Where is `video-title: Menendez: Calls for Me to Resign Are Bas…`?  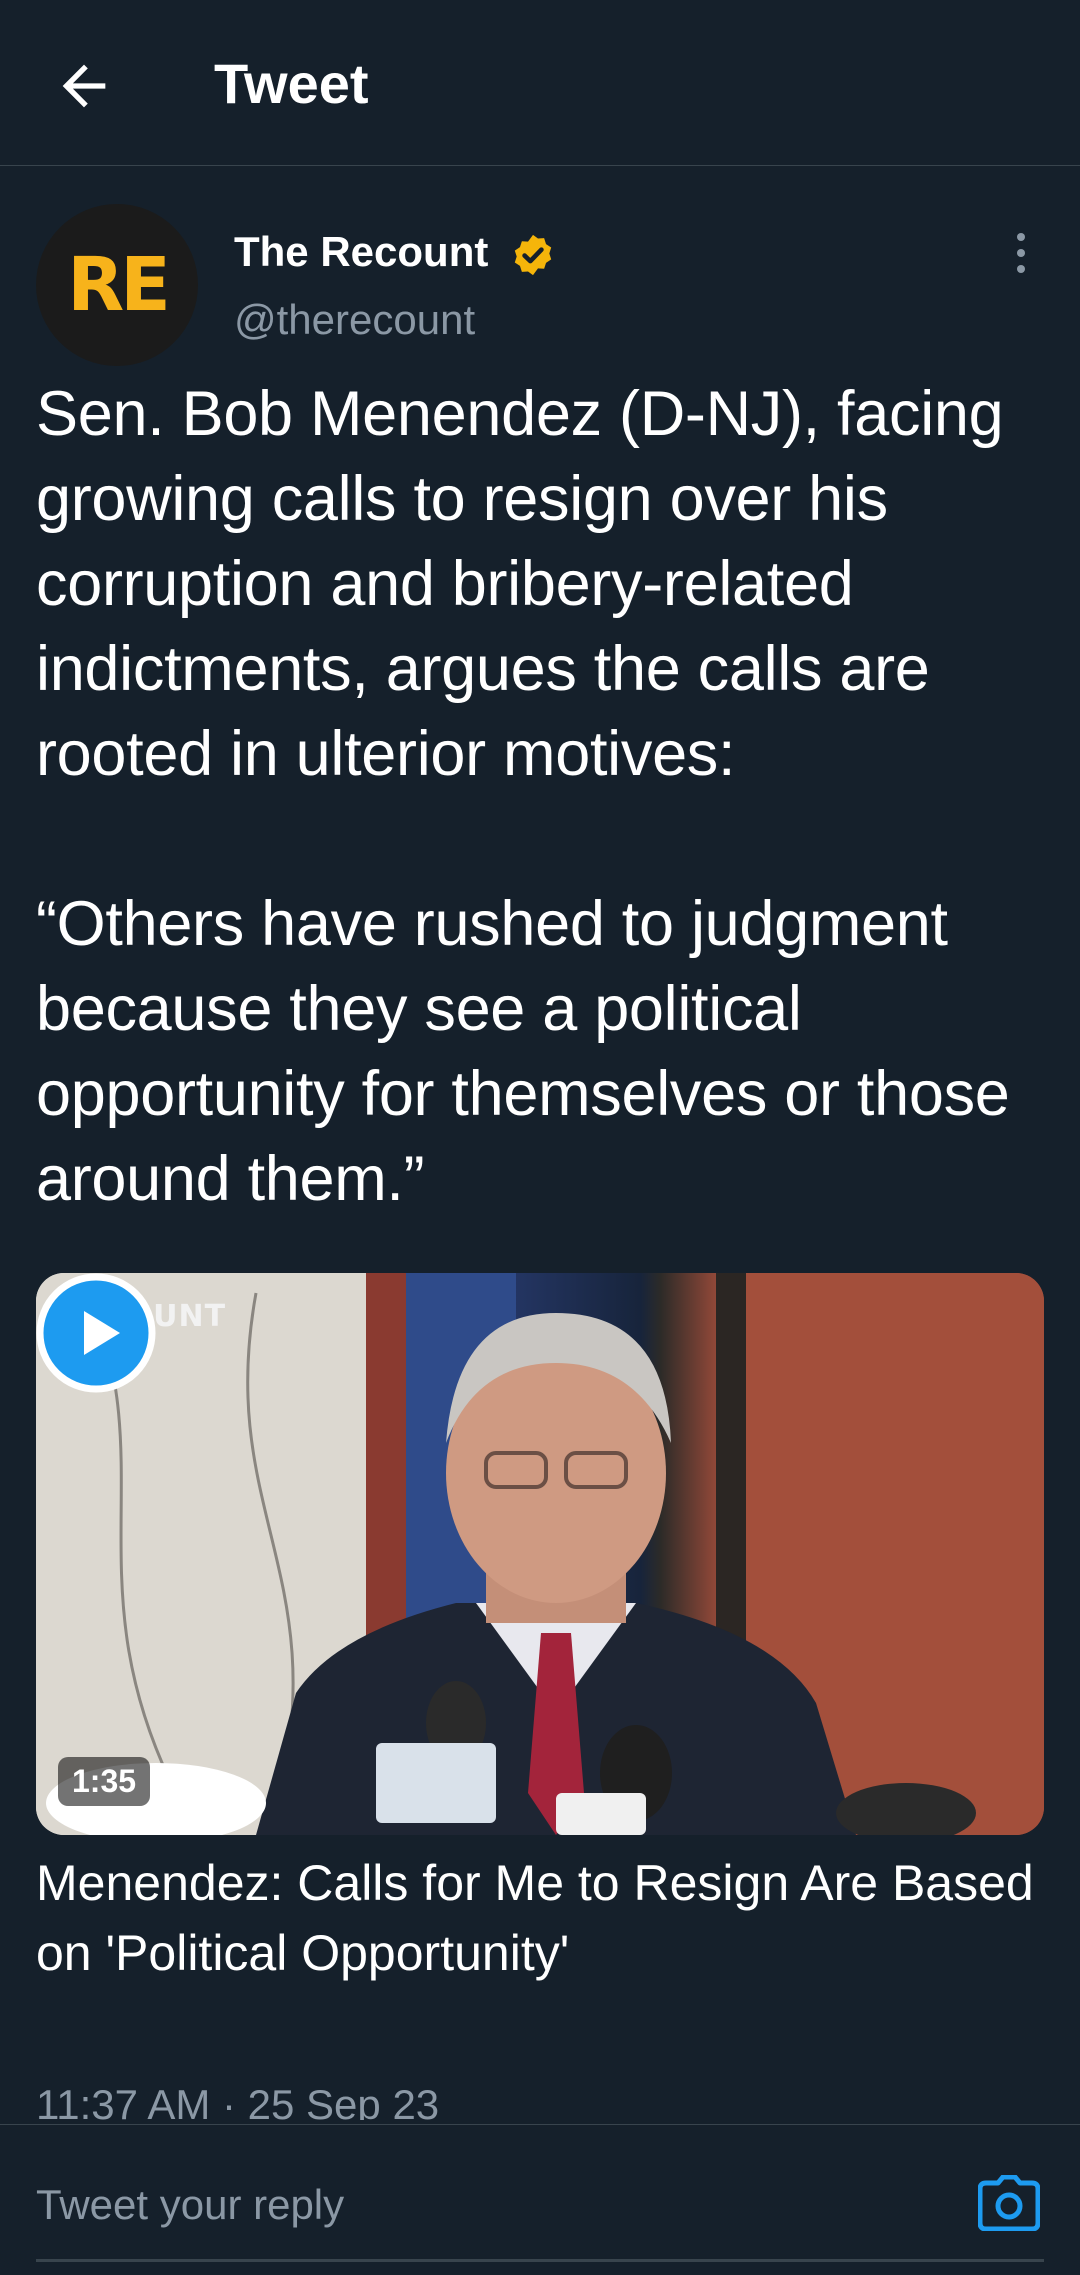
video-title: Menendez: Calls for Me to Resign Are Bas… is located at coordinates (541, 1918).